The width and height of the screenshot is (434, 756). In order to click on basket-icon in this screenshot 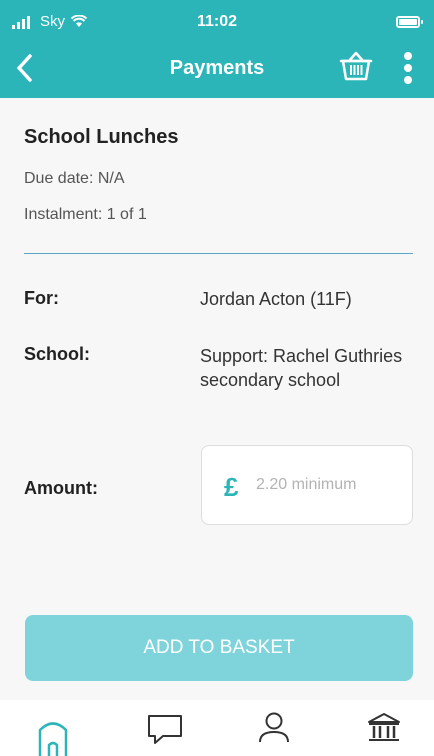, I will do `click(356, 66)`.